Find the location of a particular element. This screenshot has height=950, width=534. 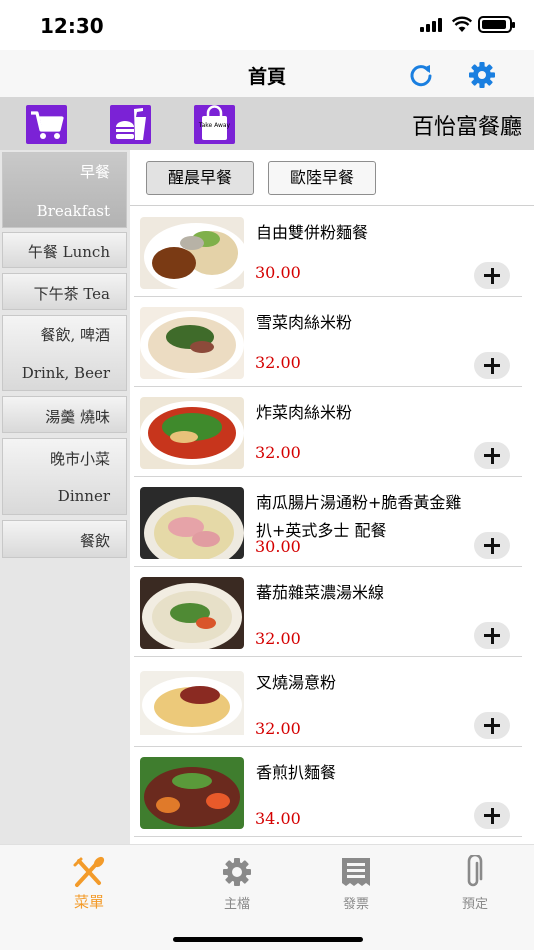

category-label: 晚市小菜 is located at coordinates (79, 459).